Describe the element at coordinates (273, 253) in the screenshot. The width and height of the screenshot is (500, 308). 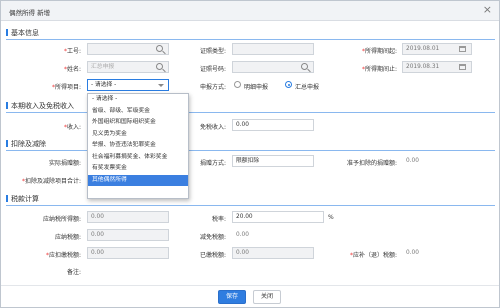
I see `paid-input: 0.00` at that location.